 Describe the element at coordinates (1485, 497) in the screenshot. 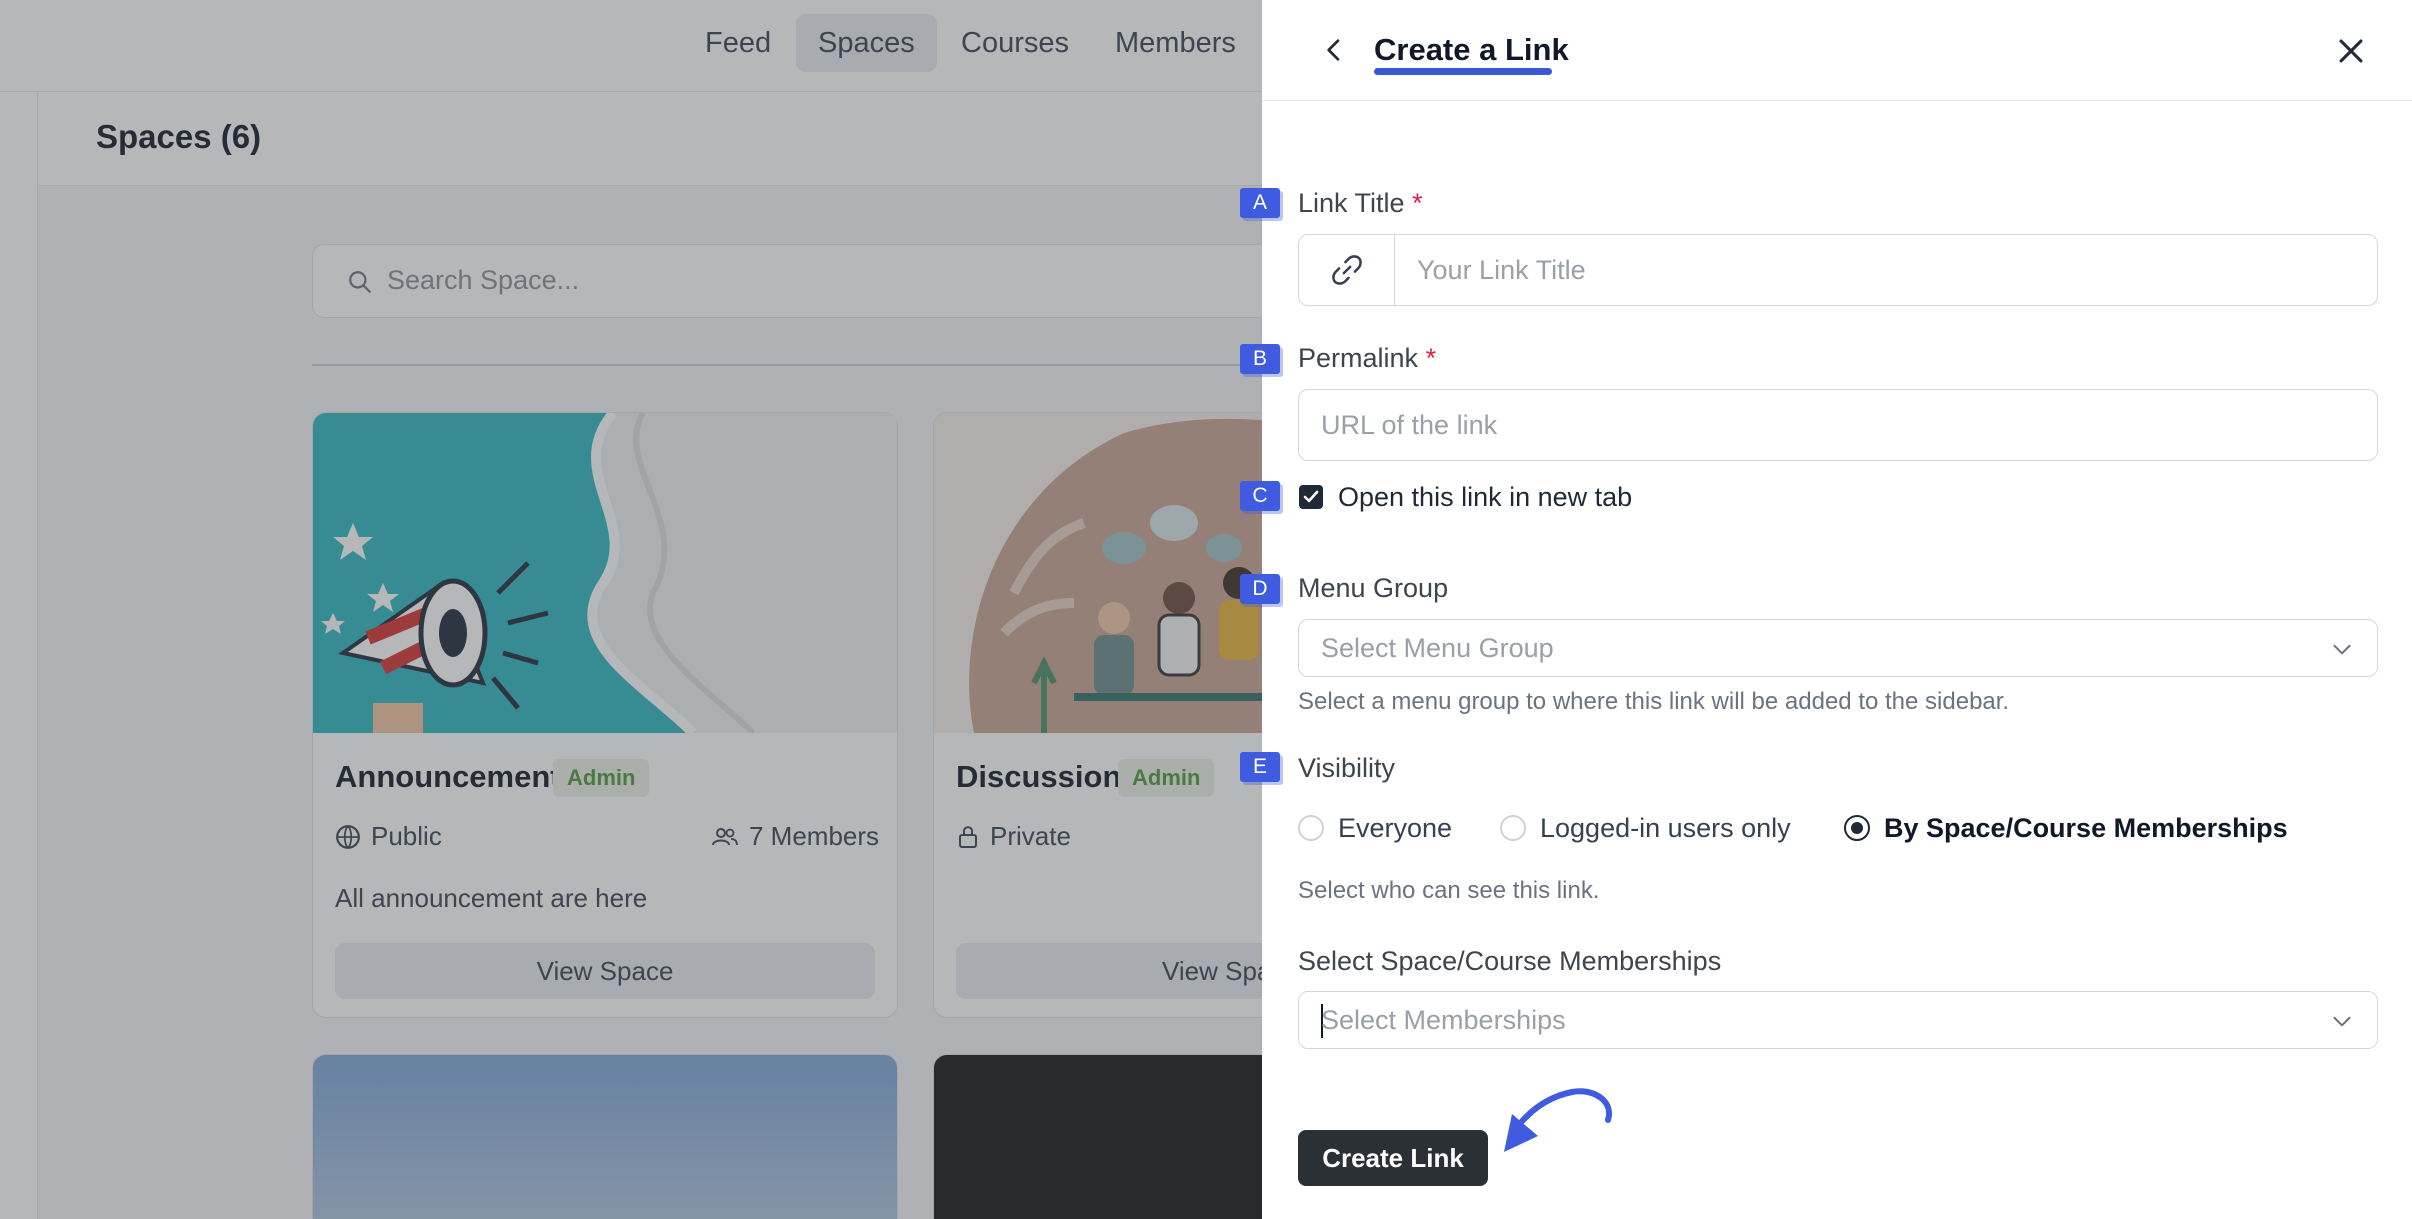

I see `new-tab-label: Open this link in new tab` at that location.